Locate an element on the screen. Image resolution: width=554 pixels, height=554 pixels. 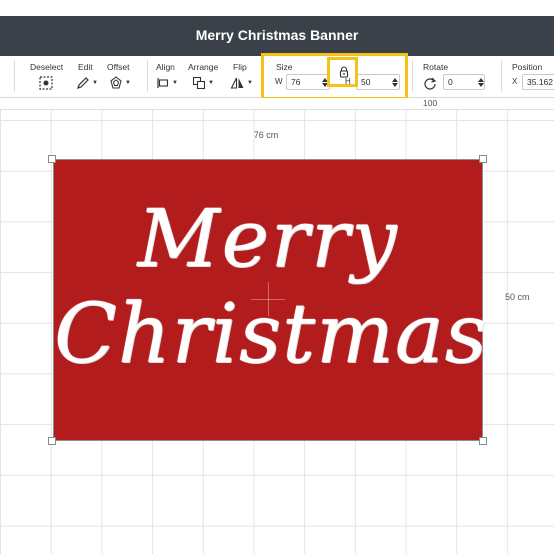
height-dimension-label: 50 cm is located at coordinates (517, 297).